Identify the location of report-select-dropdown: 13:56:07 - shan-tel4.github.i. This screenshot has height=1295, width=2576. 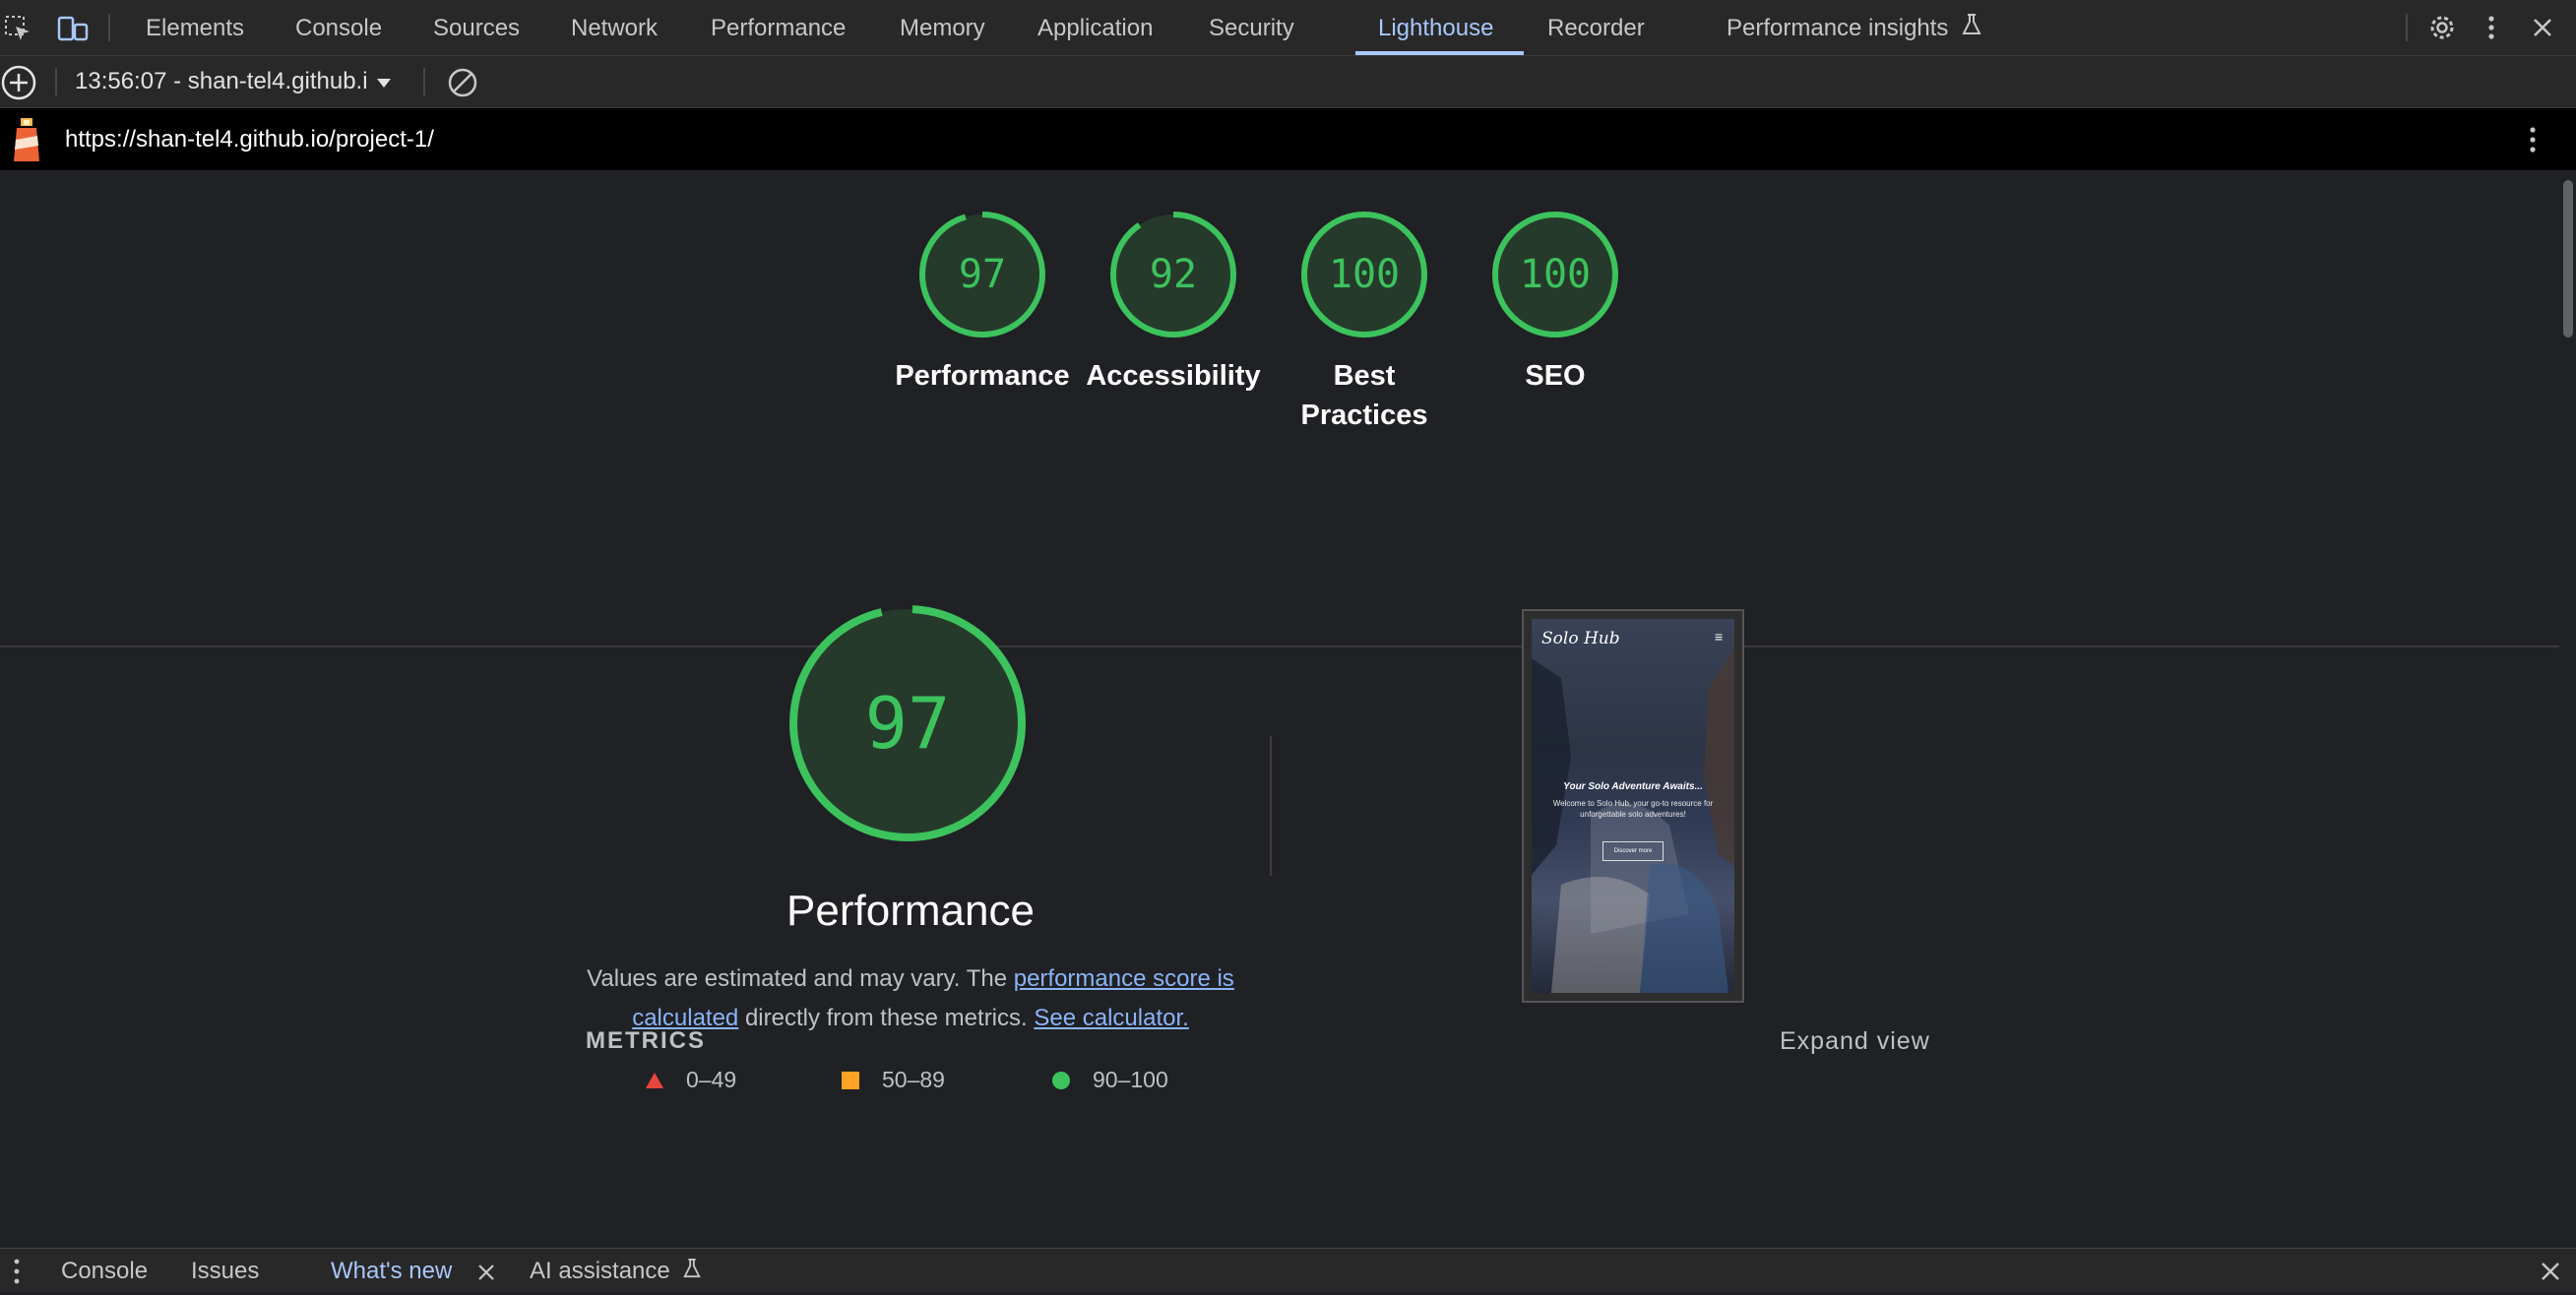
(233, 82).